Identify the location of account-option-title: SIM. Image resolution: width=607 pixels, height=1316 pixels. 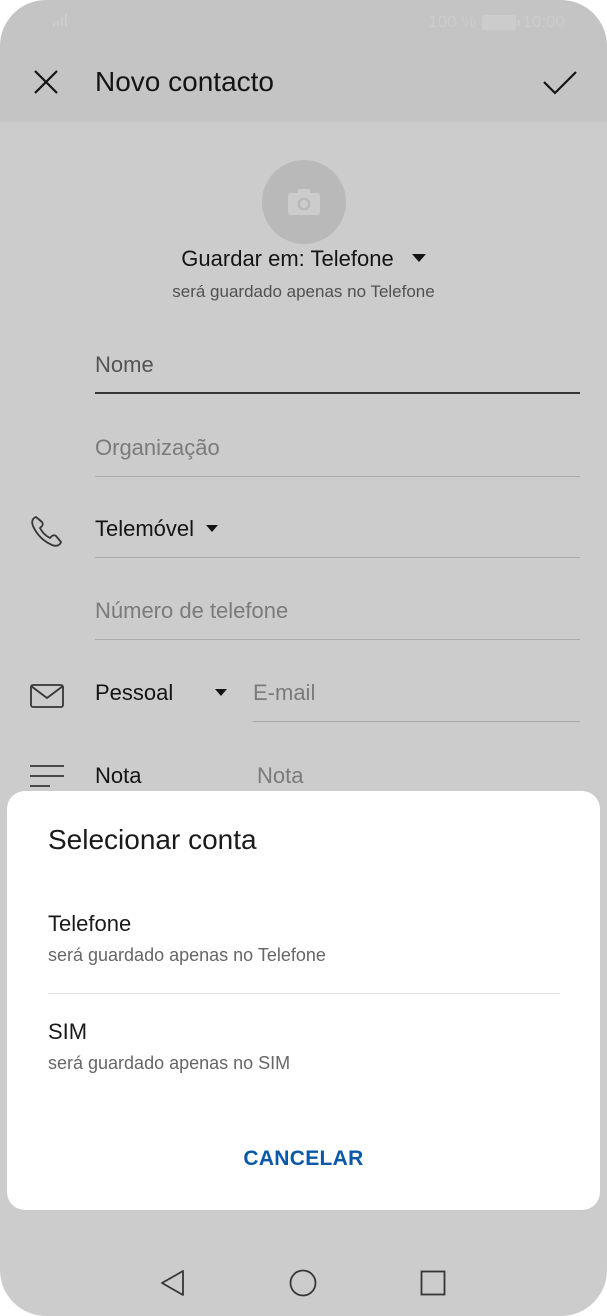
(68, 1031).